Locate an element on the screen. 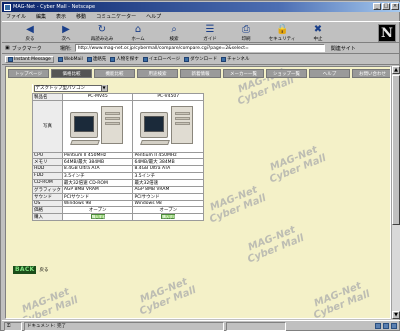 Image resolution: width=400 pixels, height=331 pixels. personal-item-label: イエローページ is located at coordinates (164, 59).